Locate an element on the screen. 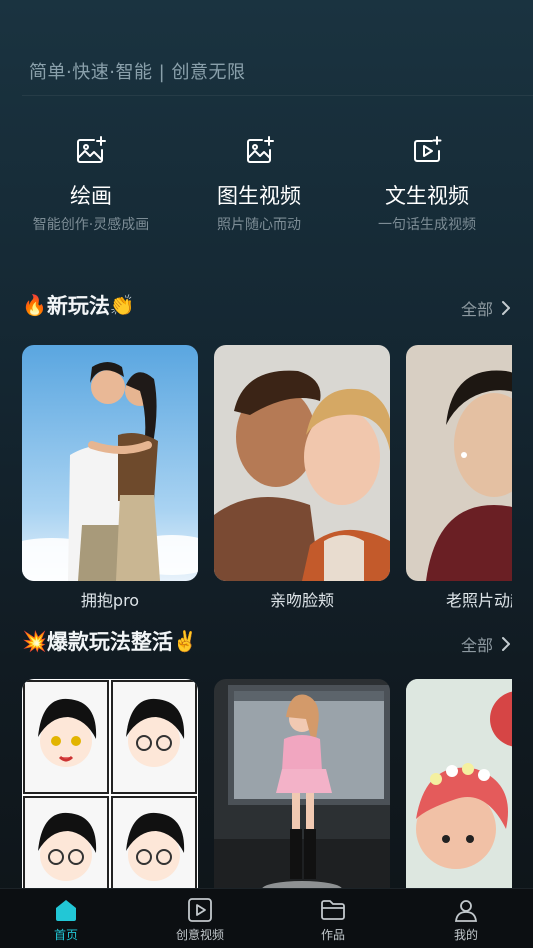  tool-desc: 一句话生成视频 is located at coordinates (427, 225).